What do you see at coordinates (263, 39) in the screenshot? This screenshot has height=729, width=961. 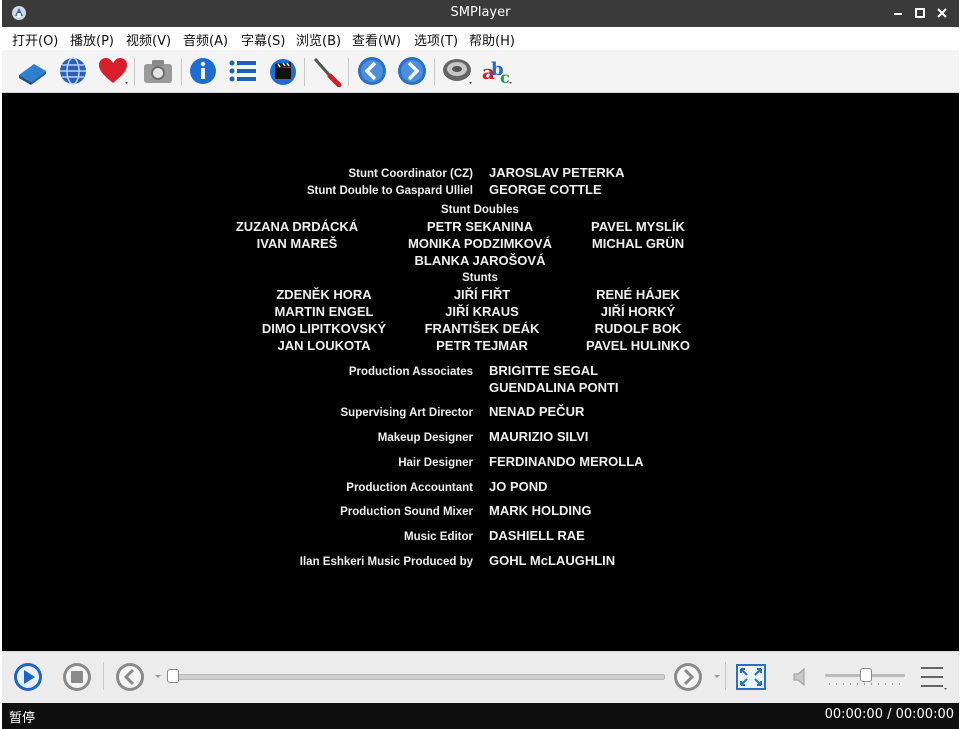 I see `menu-subtitles: 字幕(S)` at bounding box center [263, 39].